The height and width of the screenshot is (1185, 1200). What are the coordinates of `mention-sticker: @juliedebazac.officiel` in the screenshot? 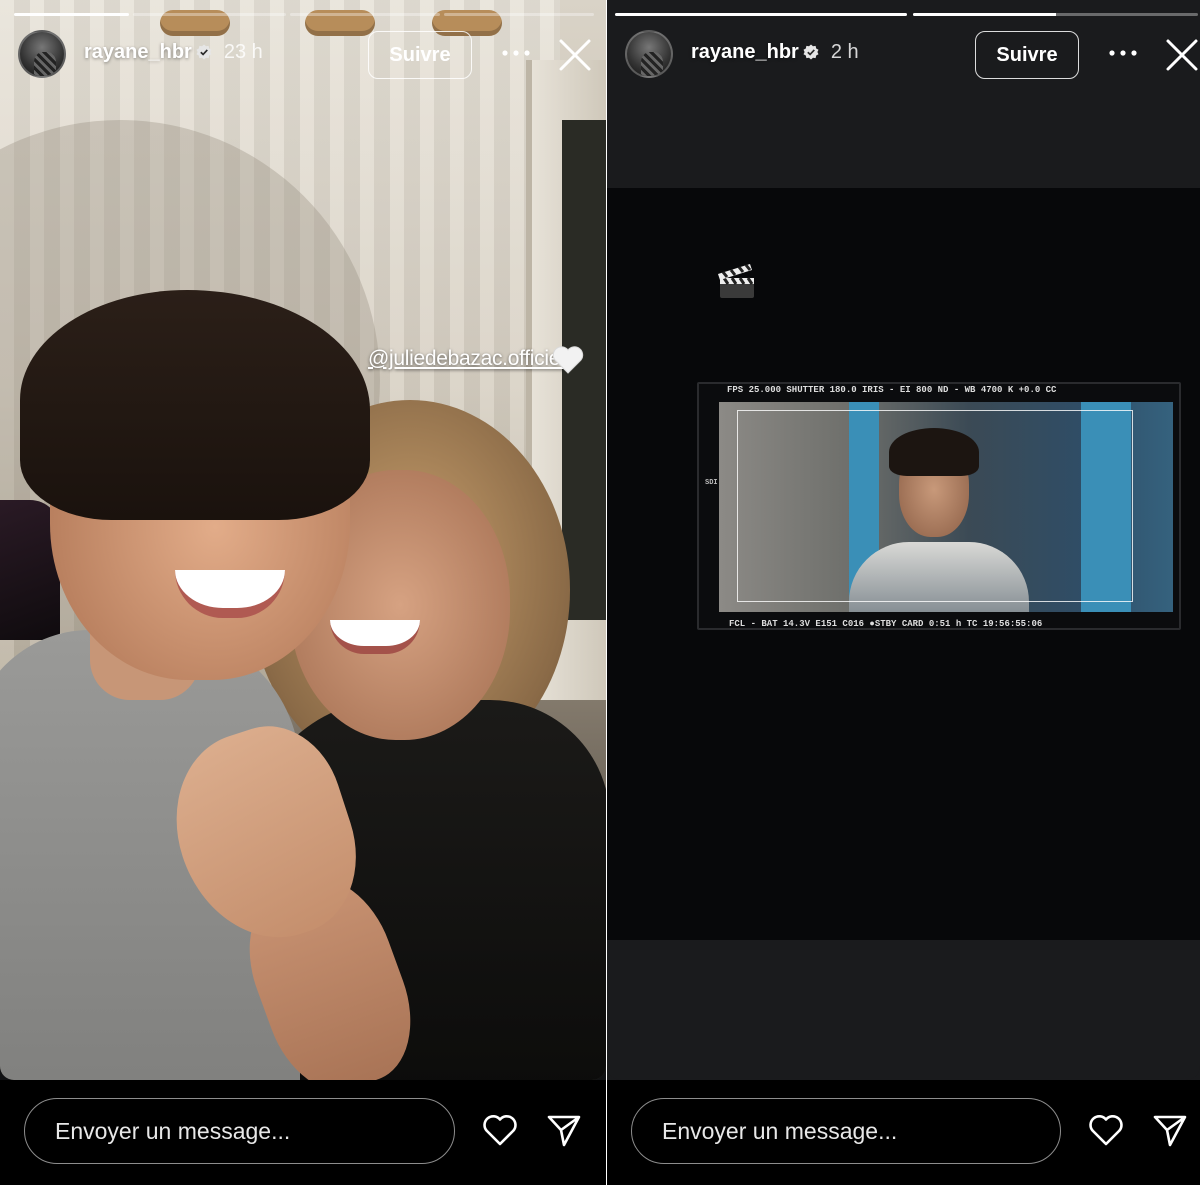 It's located at (466, 359).